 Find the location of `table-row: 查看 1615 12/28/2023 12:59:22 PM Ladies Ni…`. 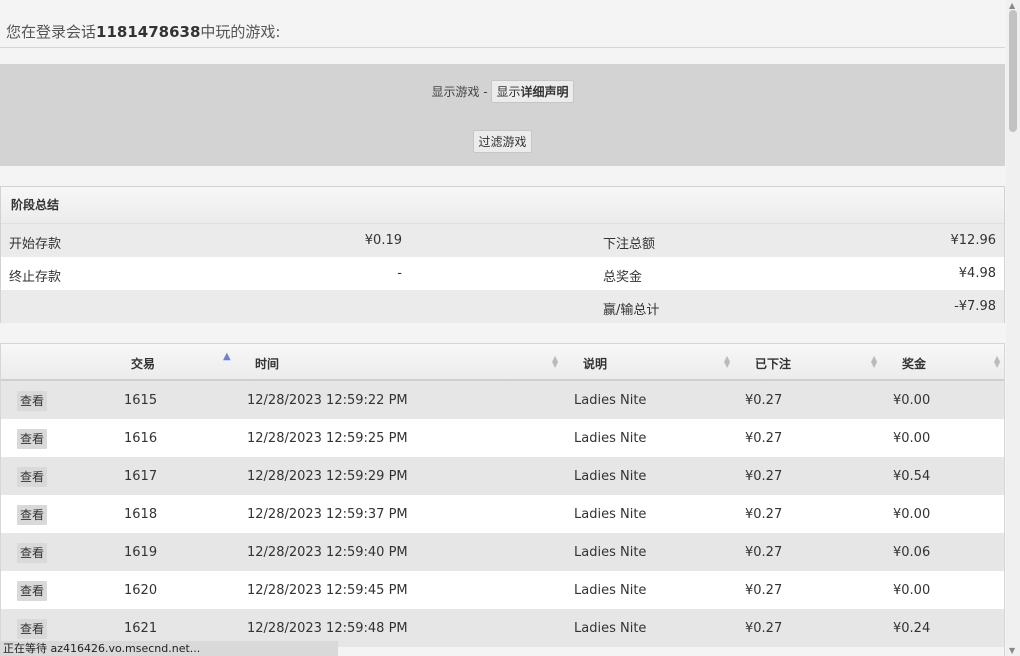

table-row: 查看 1615 12/28/2023 12:59:22 PM Ladies Ni… is located at coordinates (502, 400).